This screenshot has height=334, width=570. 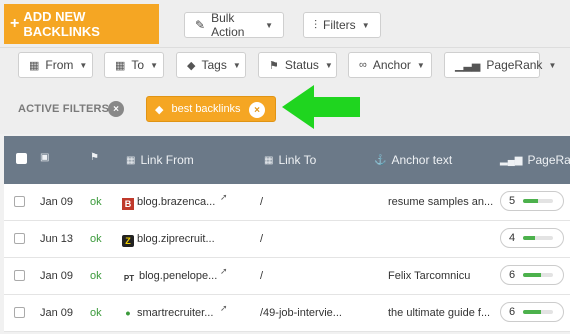 I want to click on column-link-from: ▦ Link From, so click(x=160, y=160).